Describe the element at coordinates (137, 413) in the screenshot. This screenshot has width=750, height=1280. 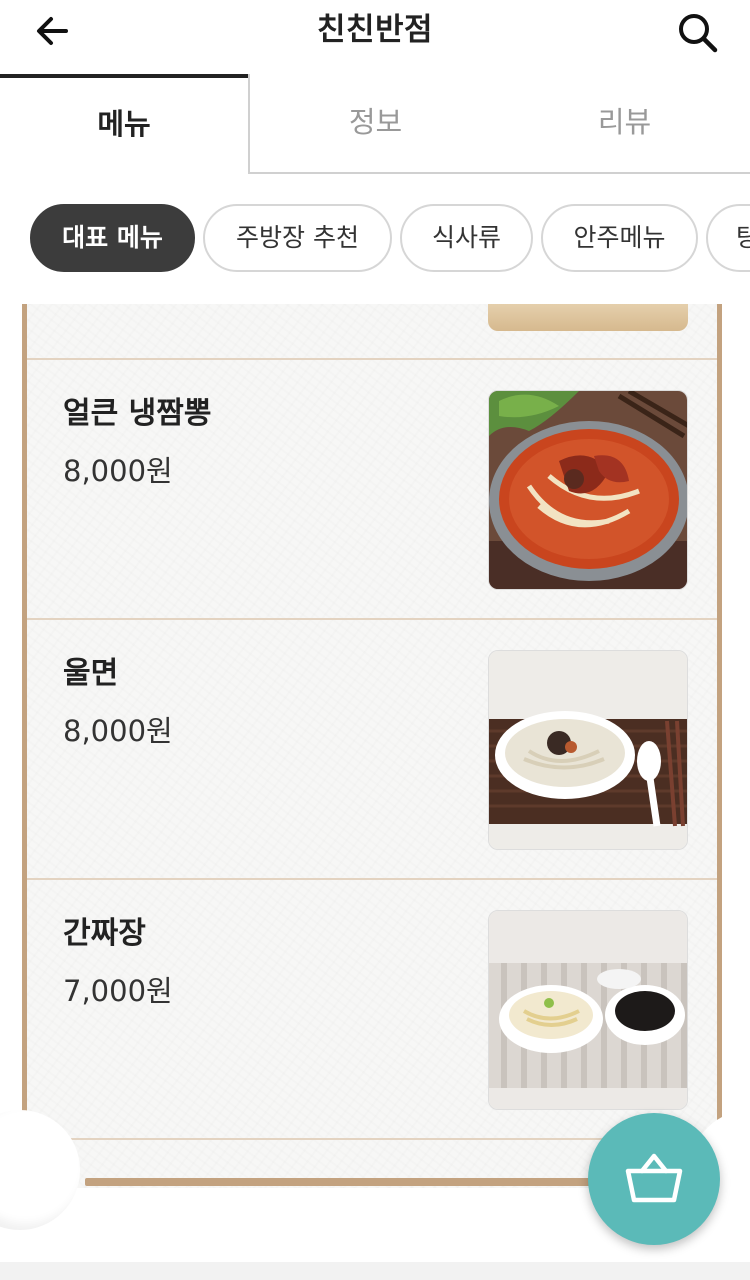
I see `menu-item-name: 얼큰 냉짬뽕` at that location.